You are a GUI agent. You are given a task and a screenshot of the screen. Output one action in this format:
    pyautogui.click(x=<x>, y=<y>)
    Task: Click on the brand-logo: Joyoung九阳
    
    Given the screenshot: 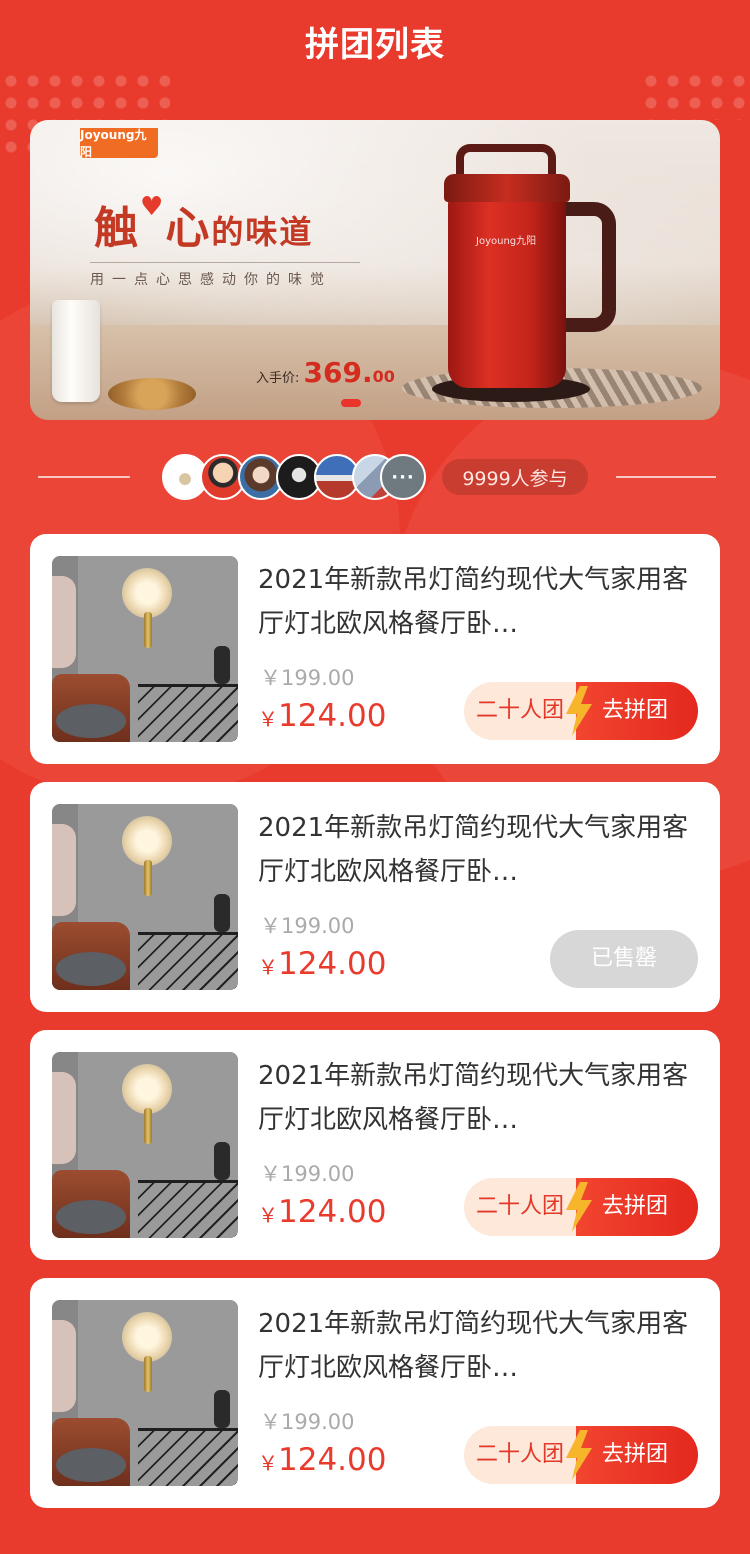 What is the action you would take?
    pyautogui.click(x=119, y=143)
    